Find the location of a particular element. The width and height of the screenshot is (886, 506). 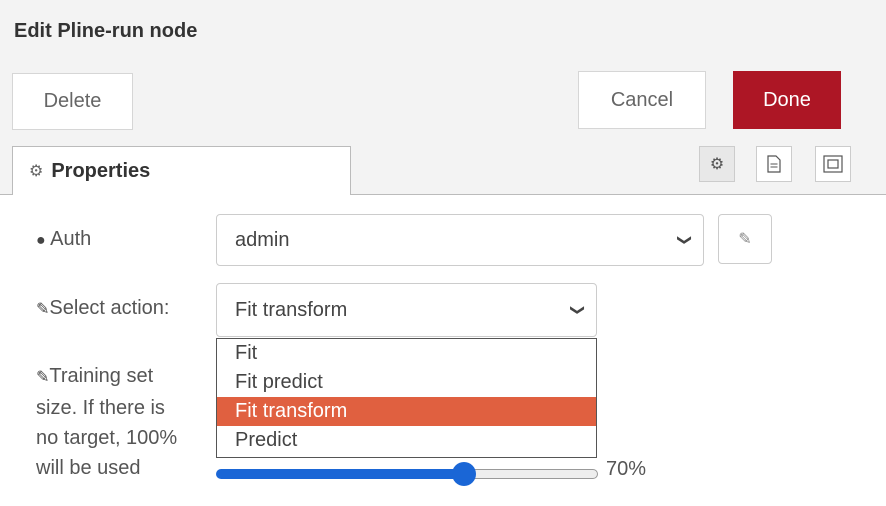

training-label-line-4: will be used is located at coordinates (88, 468).